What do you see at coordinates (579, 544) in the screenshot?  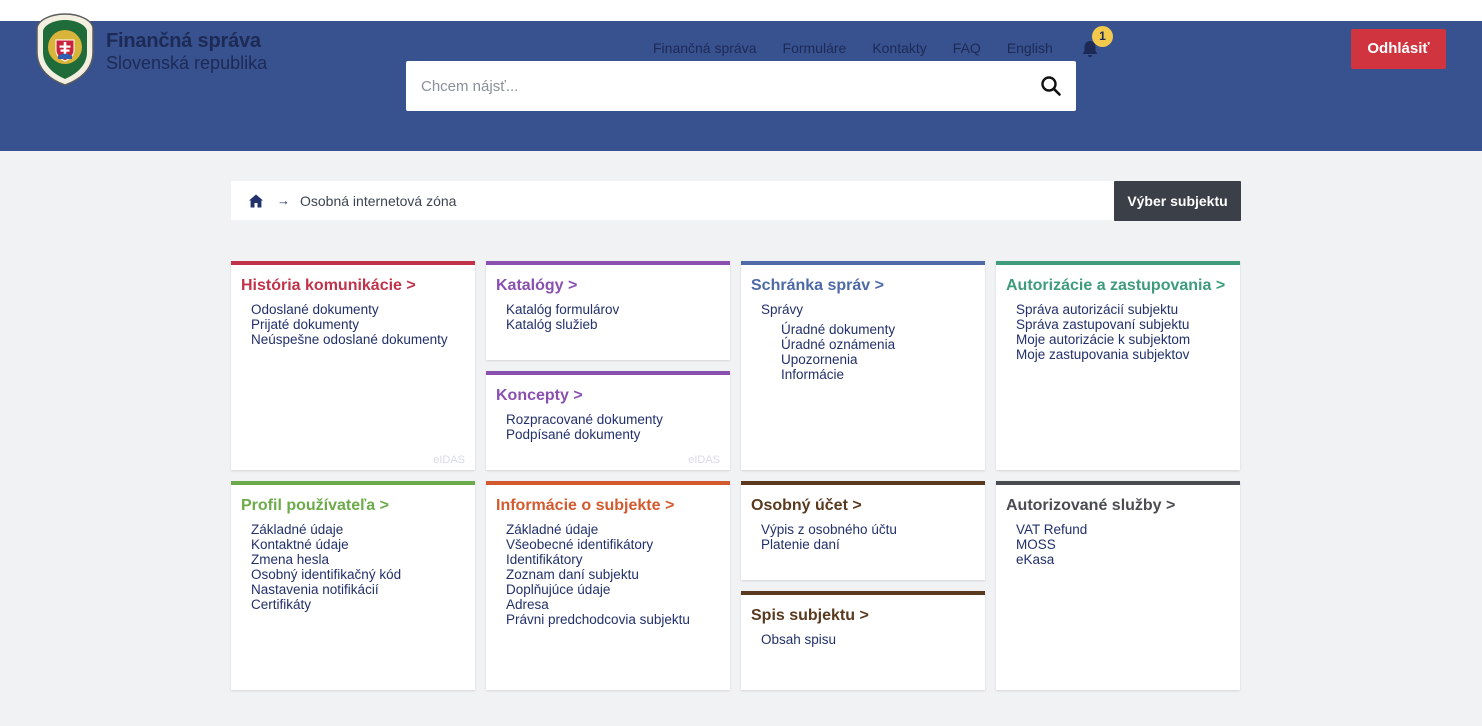 I see `link-vseobecne-identifikatory: Všeobecné identifikátory` at bounding box center [579, 544].